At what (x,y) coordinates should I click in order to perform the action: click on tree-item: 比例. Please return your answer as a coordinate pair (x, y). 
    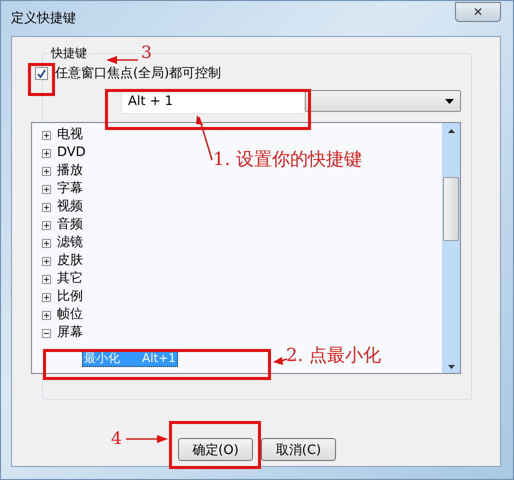
    Looking at the image, I should click on (70, 297).